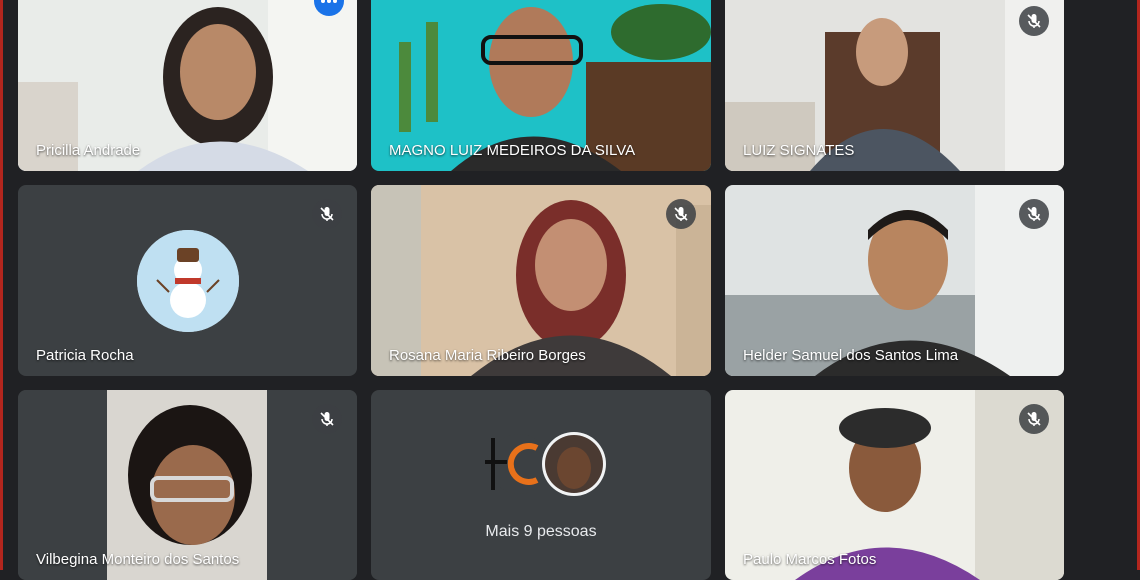 The width and height of the screenshot is (1140, 580). I want to click on more-participants-label: Mais 9 pessoas, so click(541, 531).